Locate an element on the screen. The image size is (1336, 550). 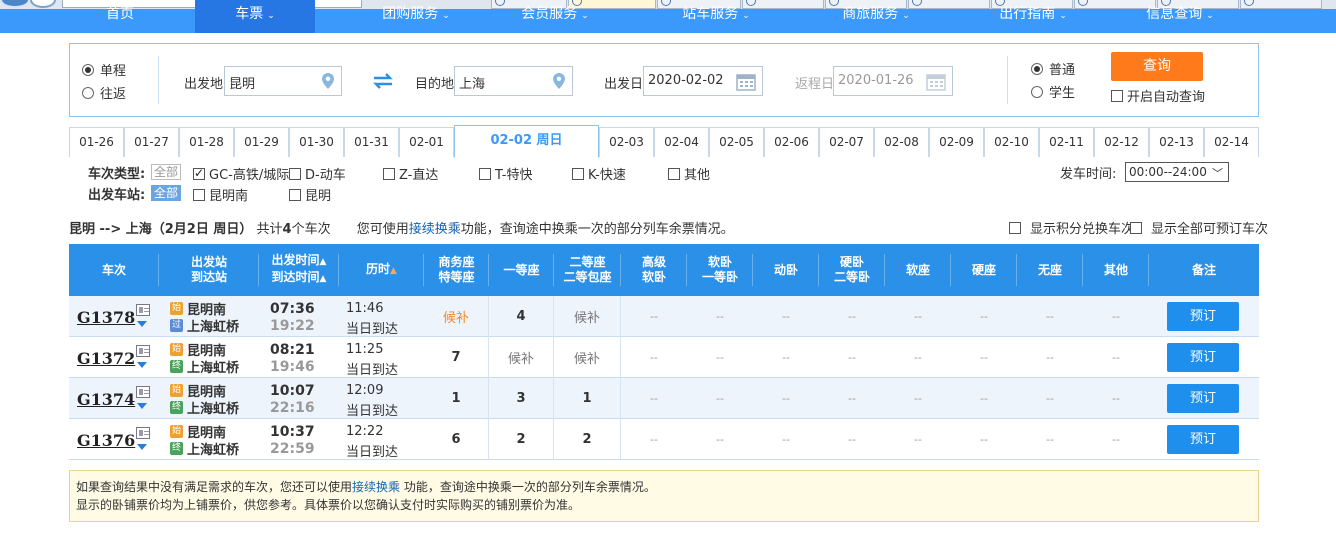
nav-item-6: 出行指南 ⌄ is located at coordinates (1033, 16).